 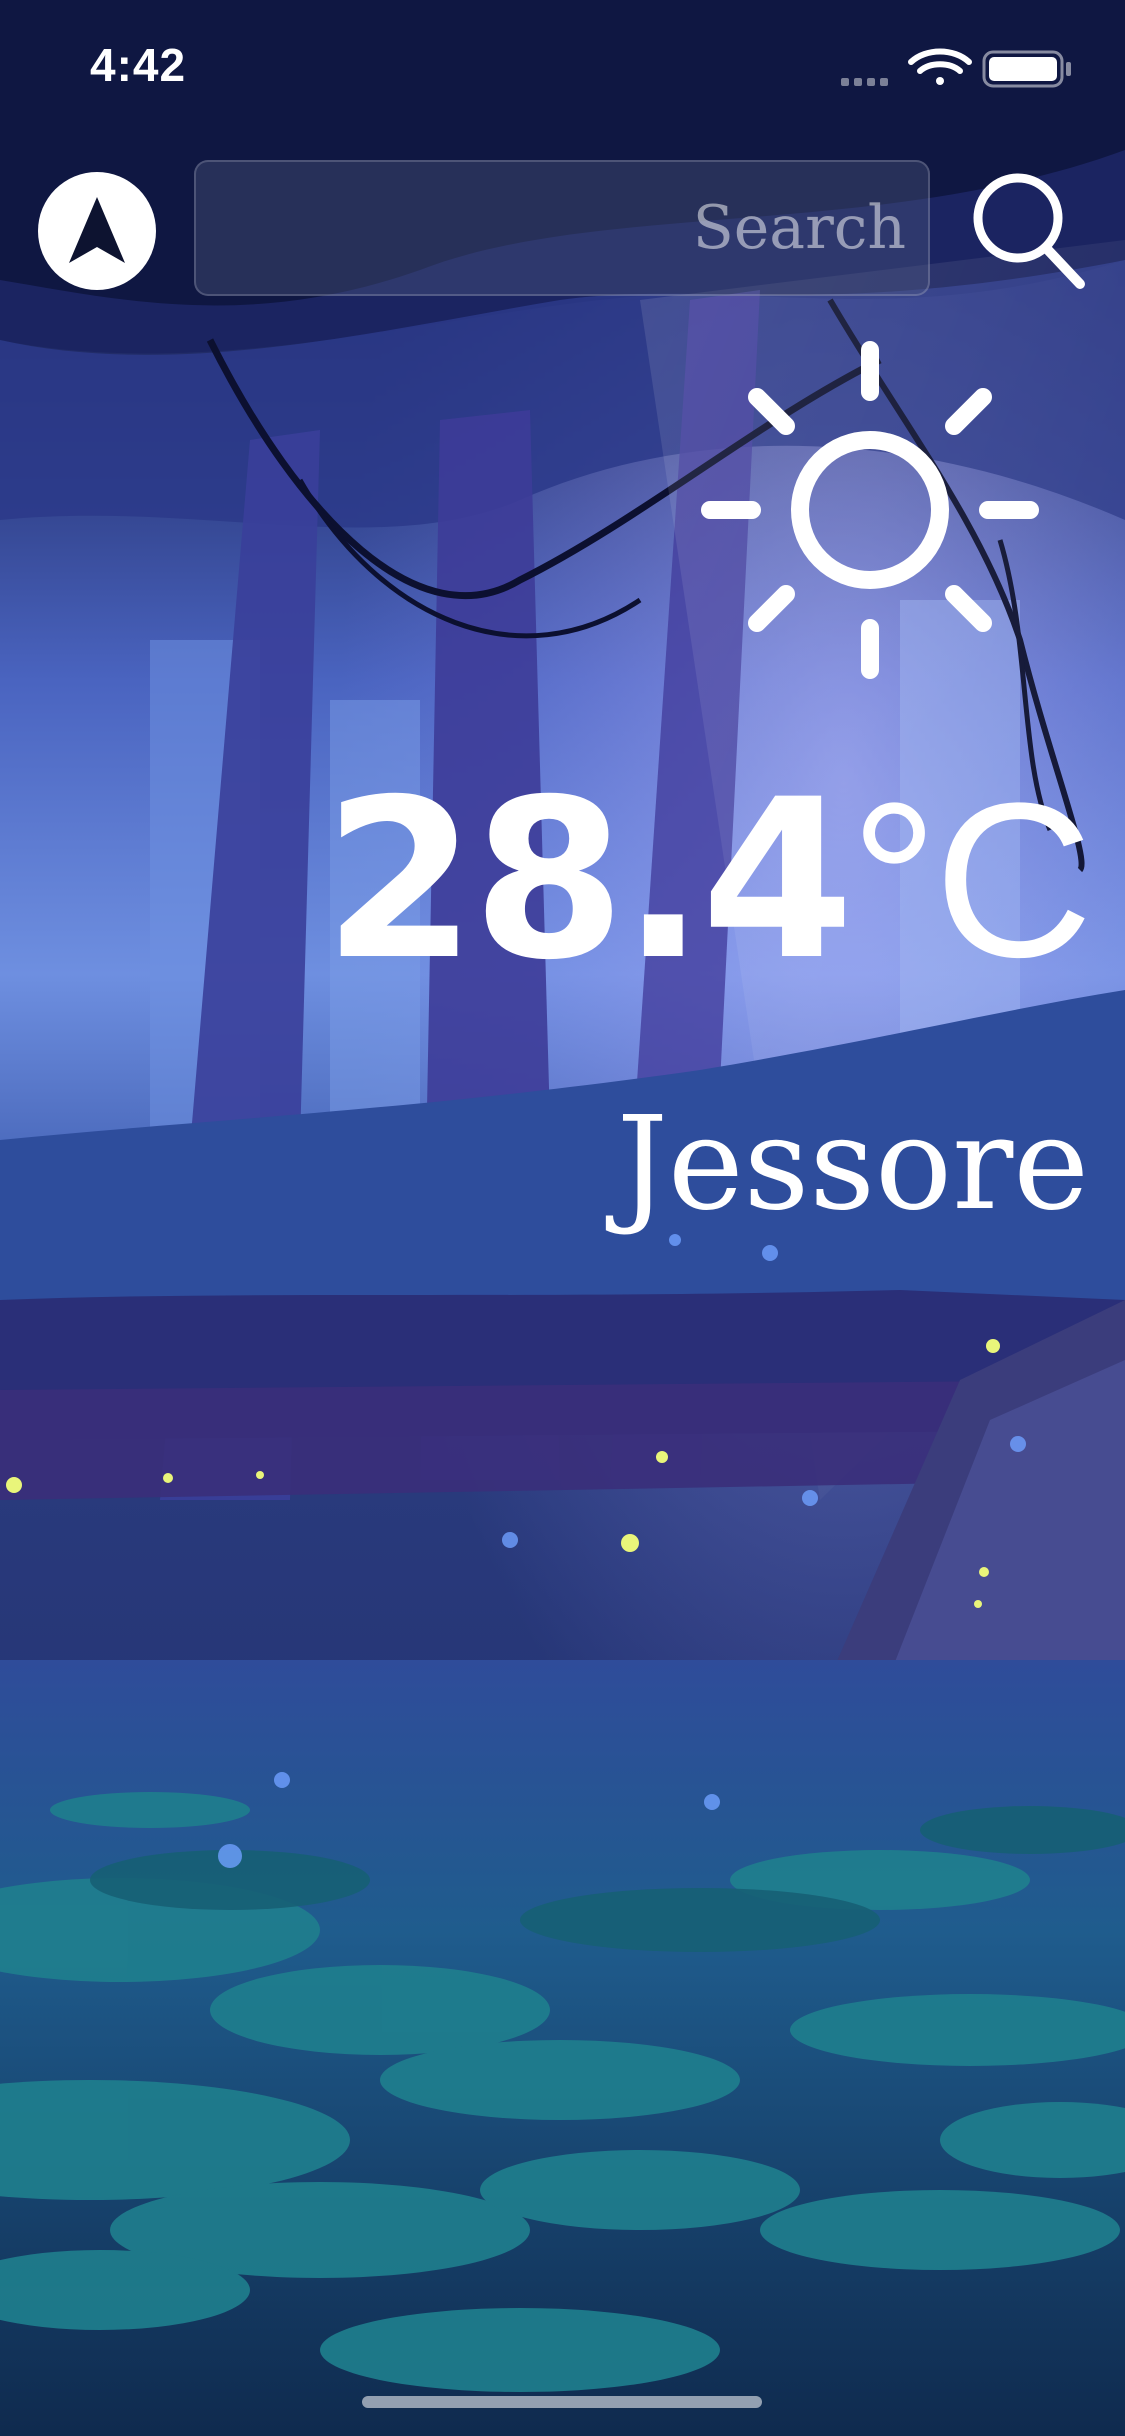 I want to click on sun-icon, so click(x=870, y=510).